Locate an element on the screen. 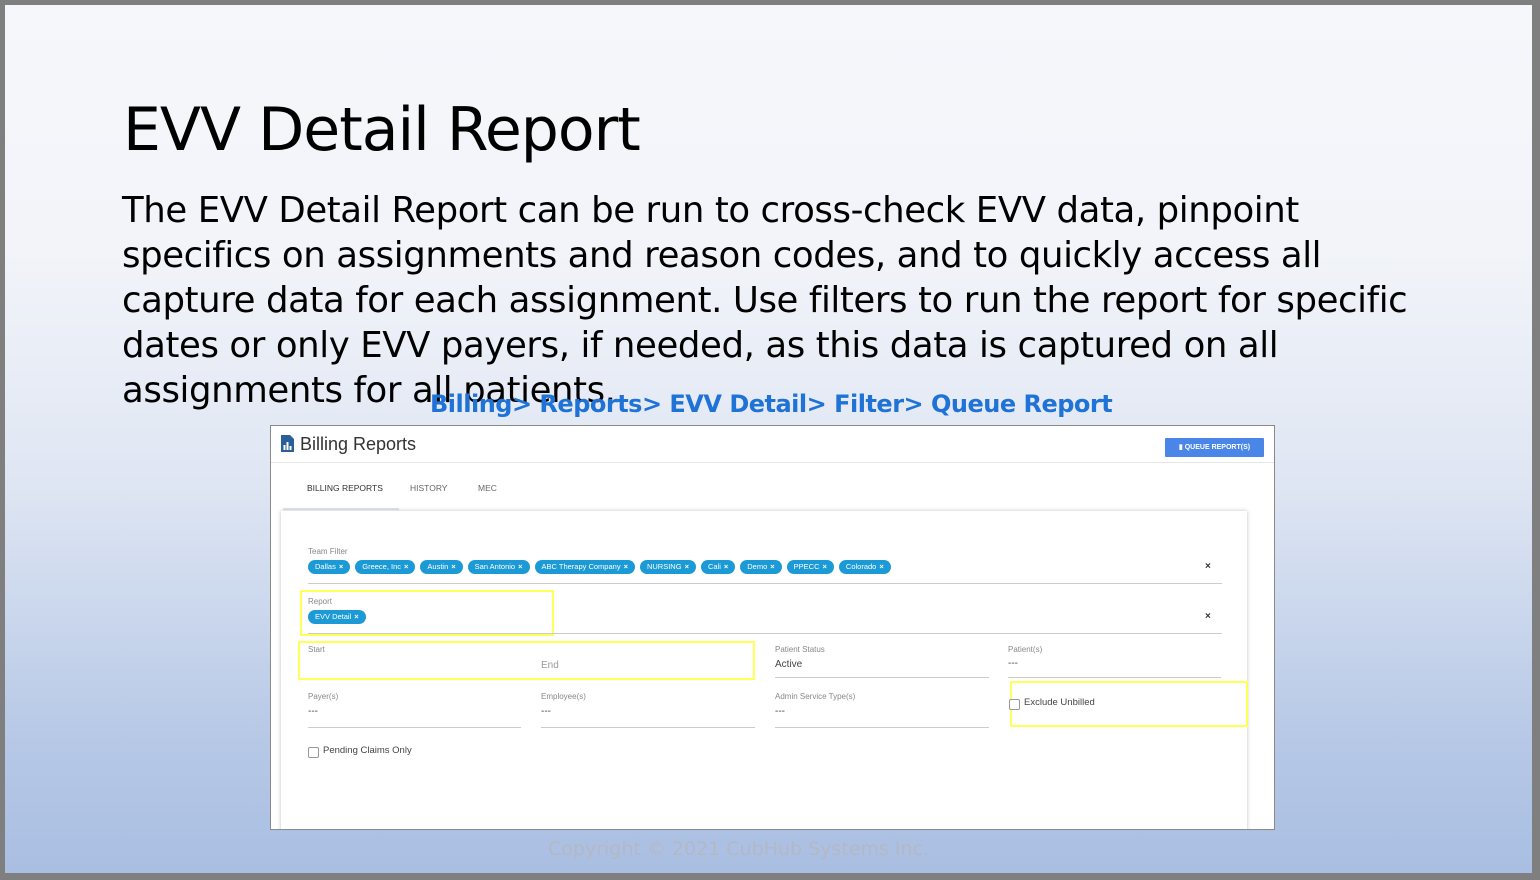  bar-chart-document-icon is located at coordinates (287, 443).